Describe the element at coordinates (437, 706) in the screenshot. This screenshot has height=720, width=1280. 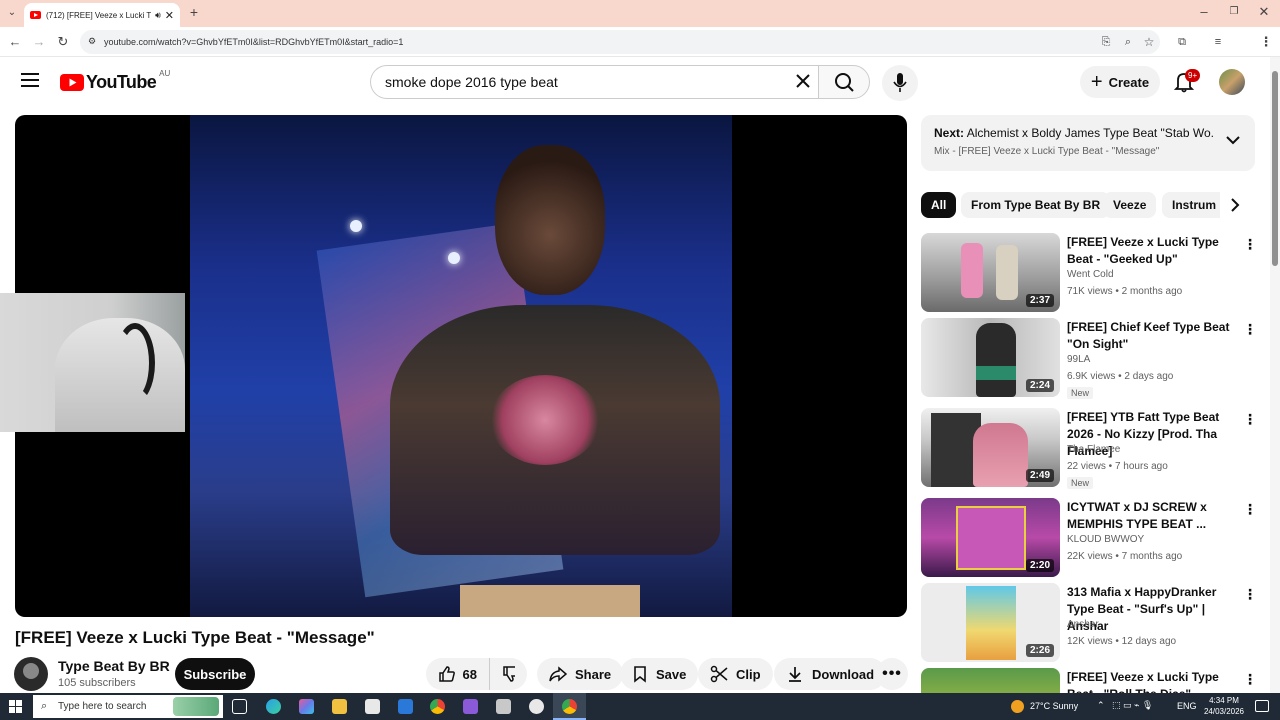
I see `chrome-icon` at that location.